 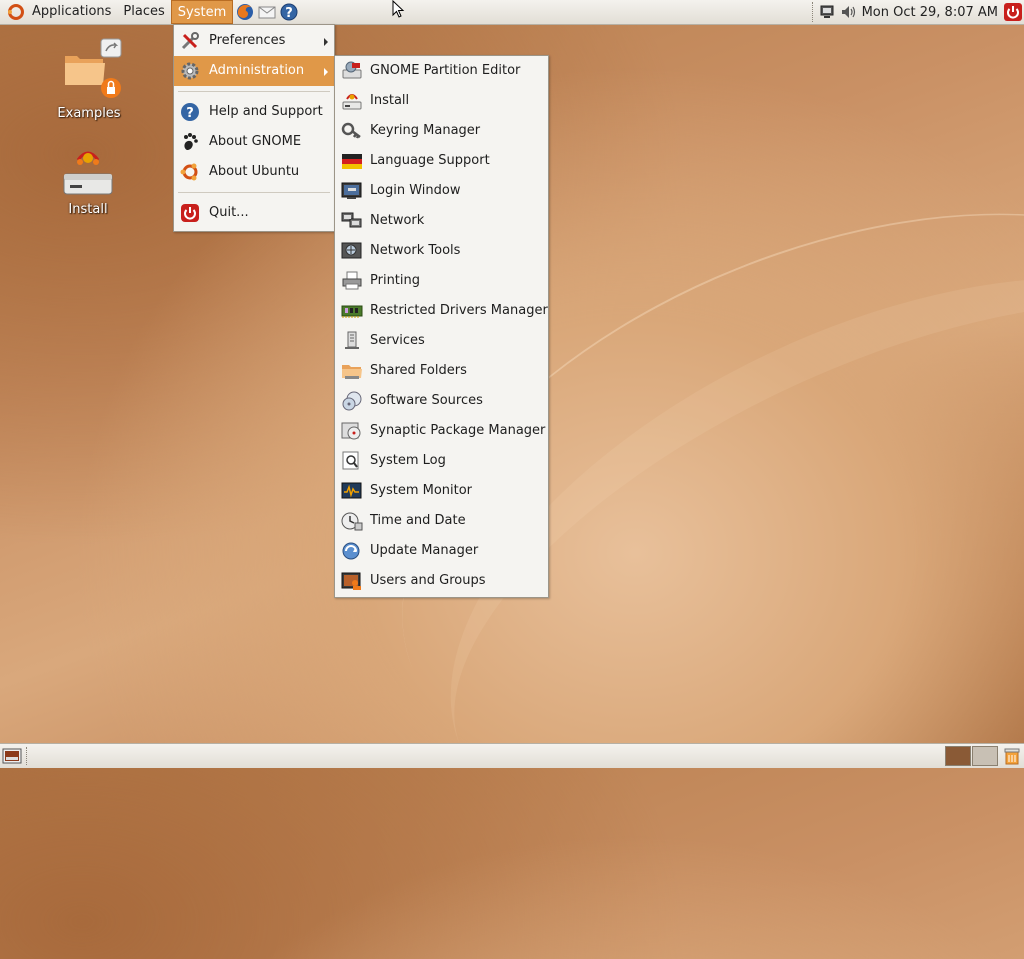 What do you see at coordinates (202, 12) in the screenshot?
I see `system-menu: System` at bounding box center [202, 12].